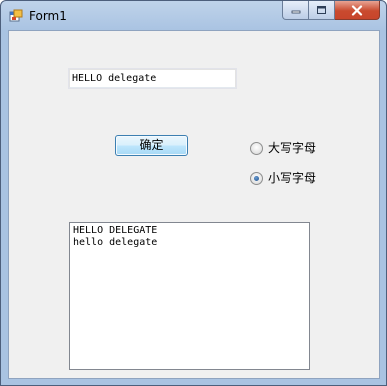 Image resolution: width=387 pixels, height=386 pixels. I want to click on output-line: HELLO DELEGATE, so click(189, 231).